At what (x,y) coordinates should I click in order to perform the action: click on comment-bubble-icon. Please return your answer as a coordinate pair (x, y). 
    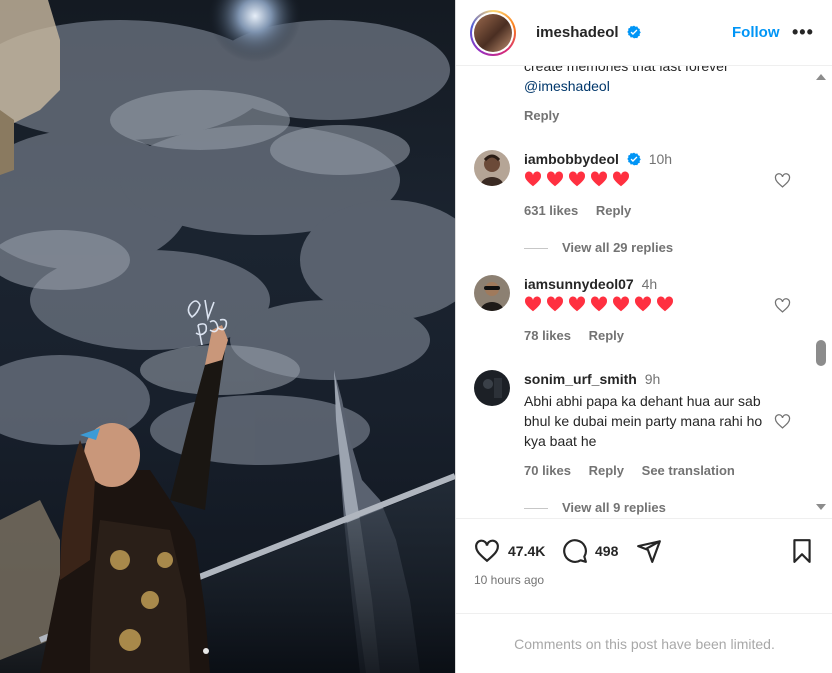
    Looking at the image, I should click on (575, 551).